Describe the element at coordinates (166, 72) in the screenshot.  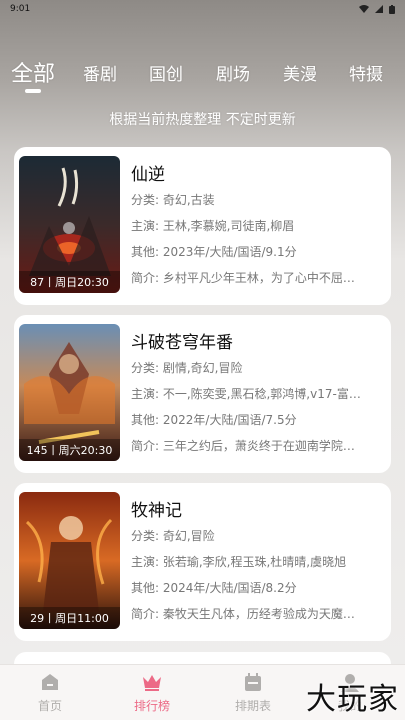
I see `tab-guochuang: 国创` at that location.